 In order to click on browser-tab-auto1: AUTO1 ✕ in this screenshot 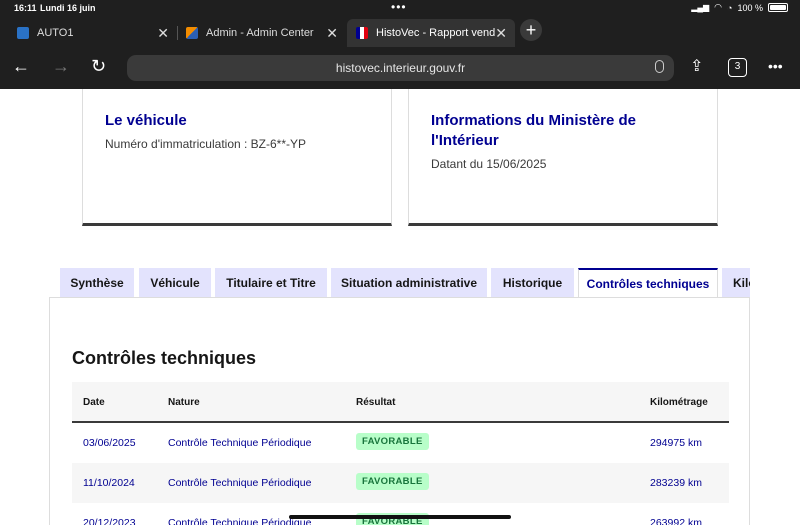, I will do `click(88, 33)`.